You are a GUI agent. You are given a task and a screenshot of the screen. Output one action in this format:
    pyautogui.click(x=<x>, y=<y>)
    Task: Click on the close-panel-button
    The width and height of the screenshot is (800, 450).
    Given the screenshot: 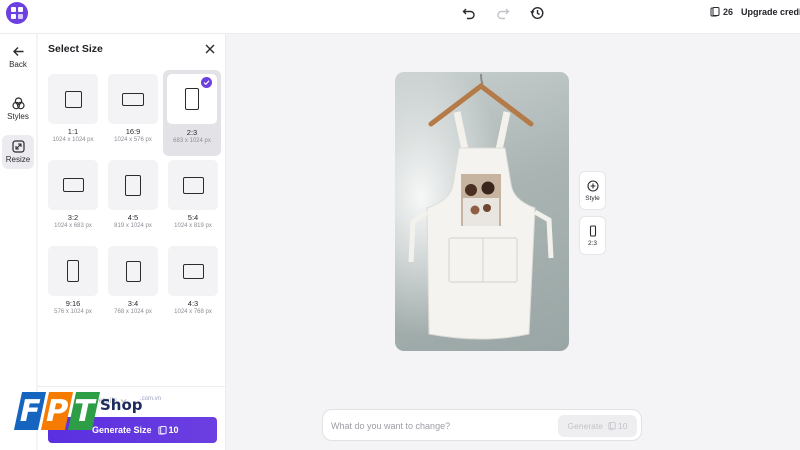 What is the action you would take?
    pyautogui.click(x=210, y=49)
    